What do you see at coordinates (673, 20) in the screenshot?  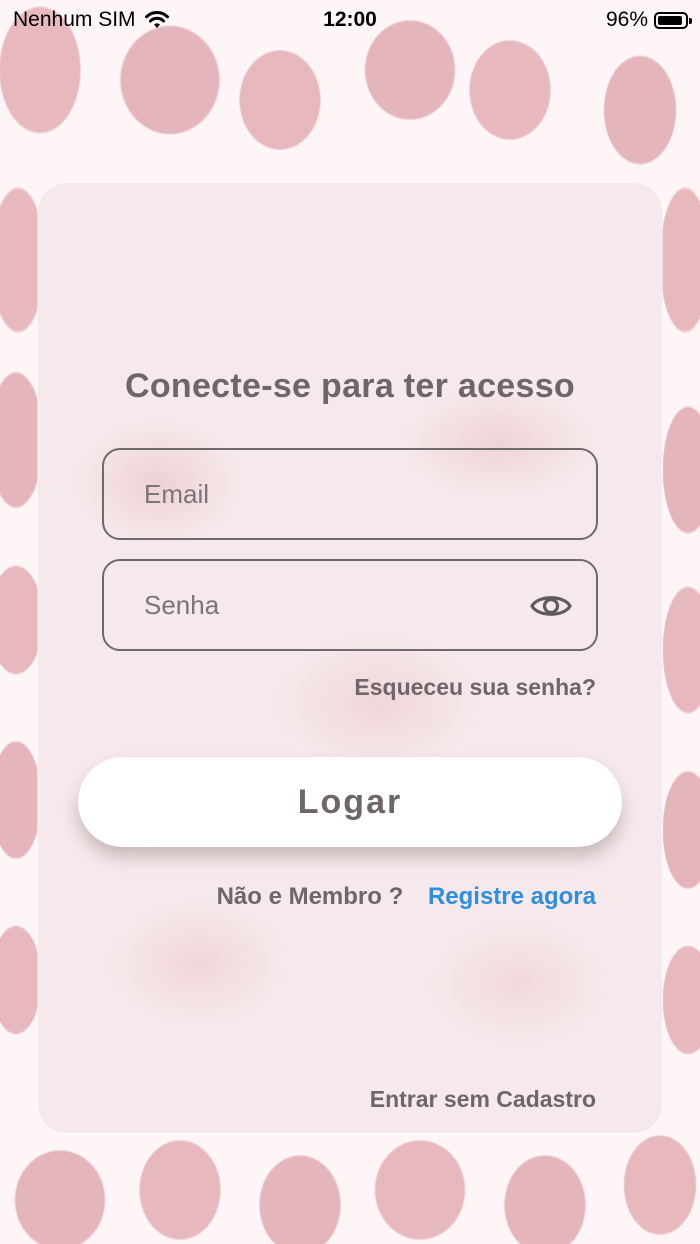 I see `battery-icon` at bounding box center [673, 20].